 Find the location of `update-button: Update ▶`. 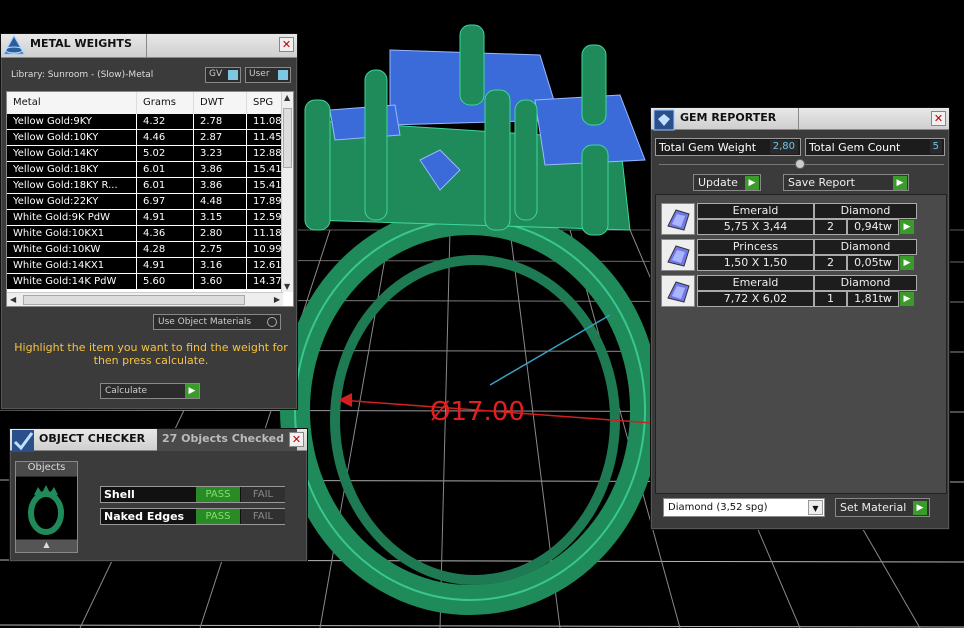

update-button: Update ▶ is located at coordinates (727, 182).